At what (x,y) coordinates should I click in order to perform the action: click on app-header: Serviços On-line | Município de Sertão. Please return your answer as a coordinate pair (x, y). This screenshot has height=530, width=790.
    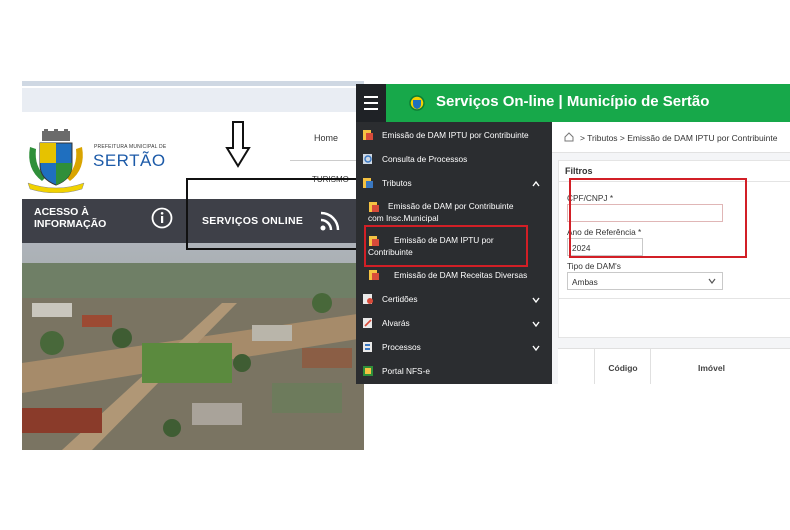
    Looking at the image, I should click on (573, 103).